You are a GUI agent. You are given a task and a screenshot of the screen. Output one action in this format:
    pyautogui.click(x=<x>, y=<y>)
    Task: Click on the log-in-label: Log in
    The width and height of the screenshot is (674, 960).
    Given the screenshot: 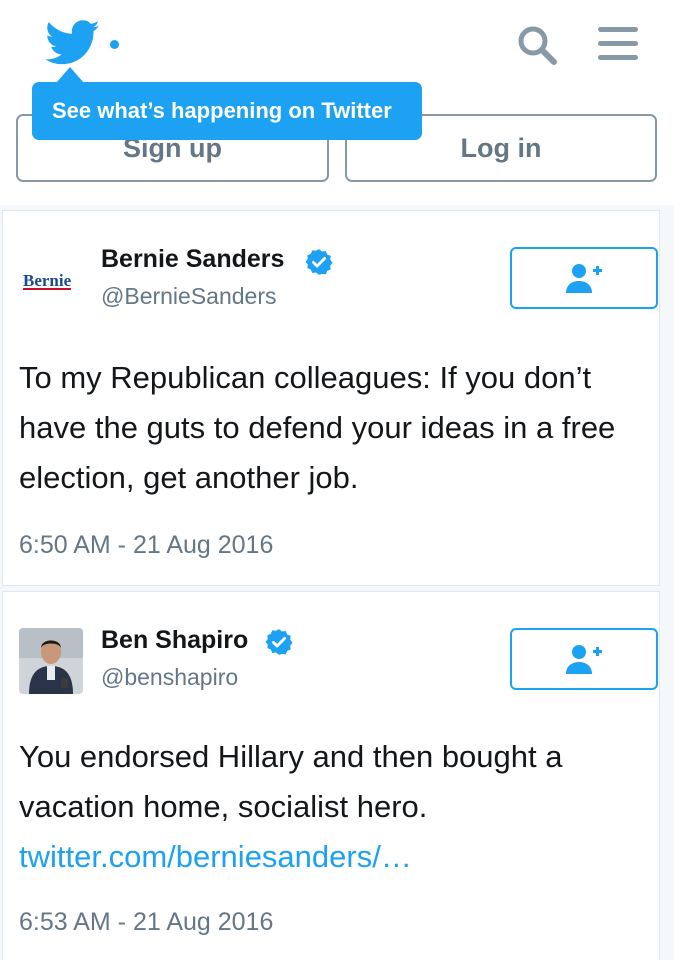 What is the action you would take?
    pyautogui.click(x=501, y=147)
    